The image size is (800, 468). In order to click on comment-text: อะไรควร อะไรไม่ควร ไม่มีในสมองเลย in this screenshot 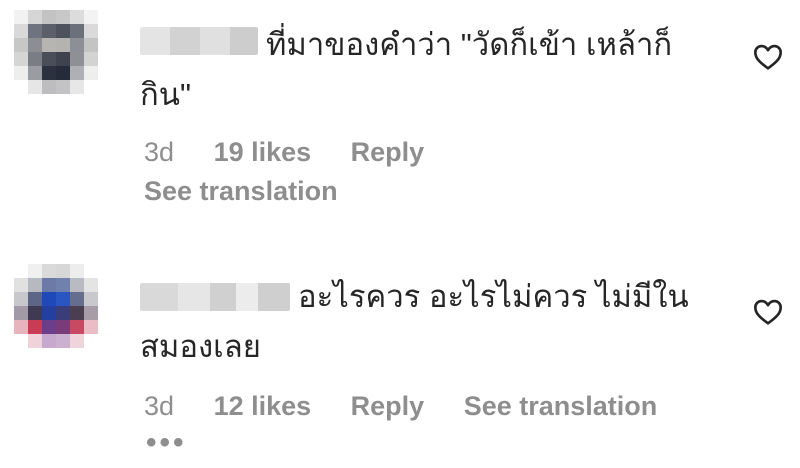, I will do `click(414, 321)`.